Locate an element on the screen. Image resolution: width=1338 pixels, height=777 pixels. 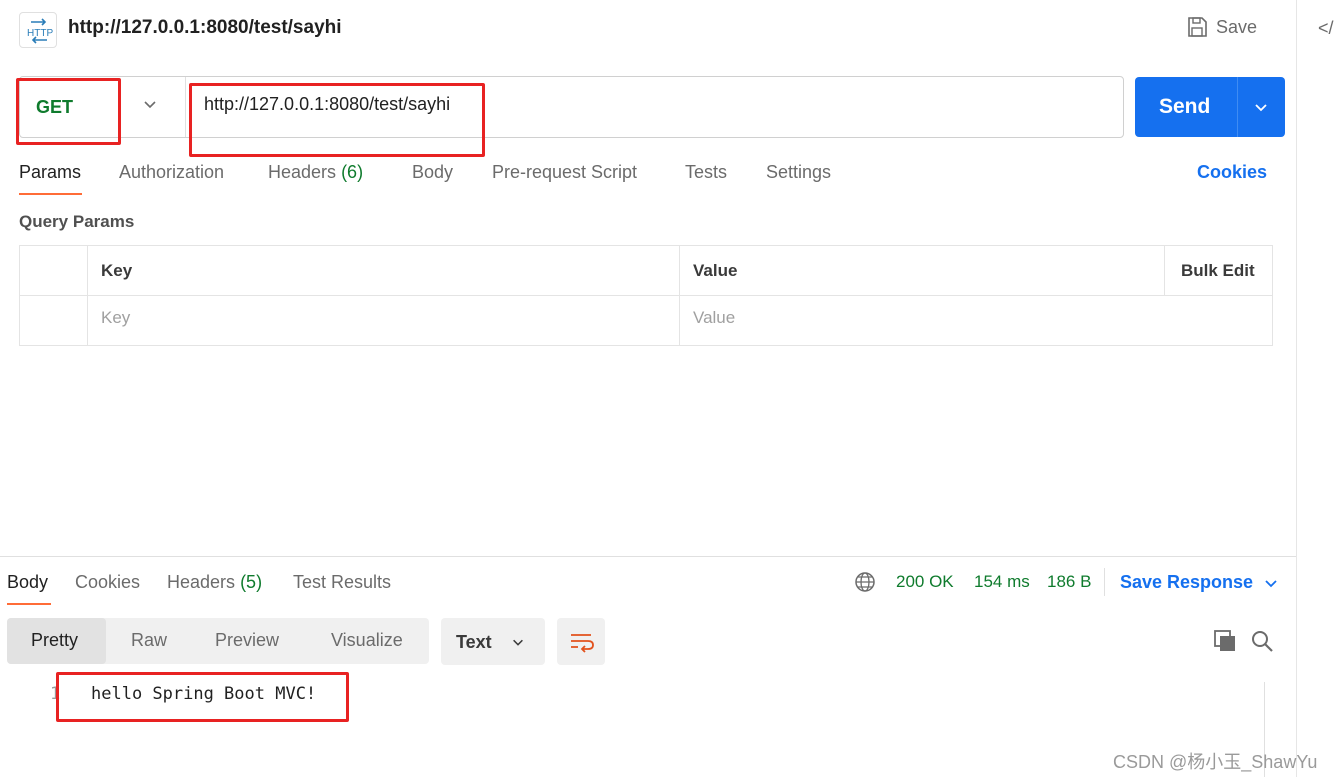
watermark: CSDN @杨小玉_ShawYu is located at coordinates (1215, 762).